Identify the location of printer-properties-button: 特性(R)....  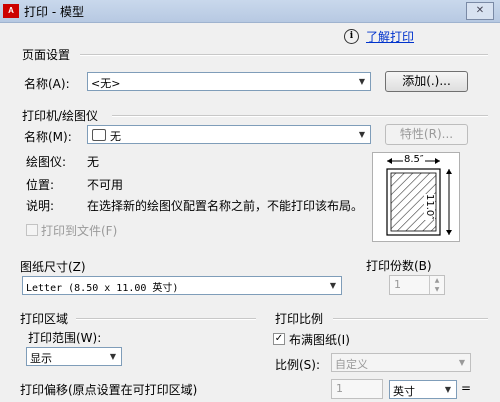
(426, 134).